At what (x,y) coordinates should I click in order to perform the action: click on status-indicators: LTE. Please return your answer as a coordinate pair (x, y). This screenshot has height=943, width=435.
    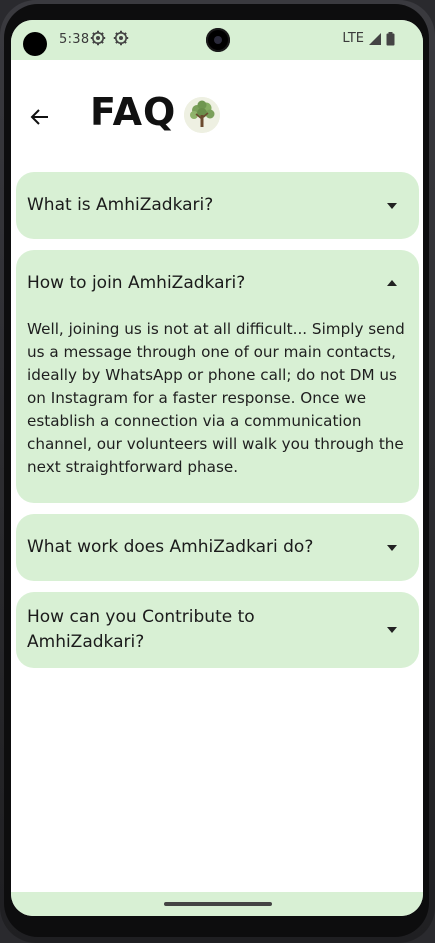
    Looking at the image, I should click on (368, 38).